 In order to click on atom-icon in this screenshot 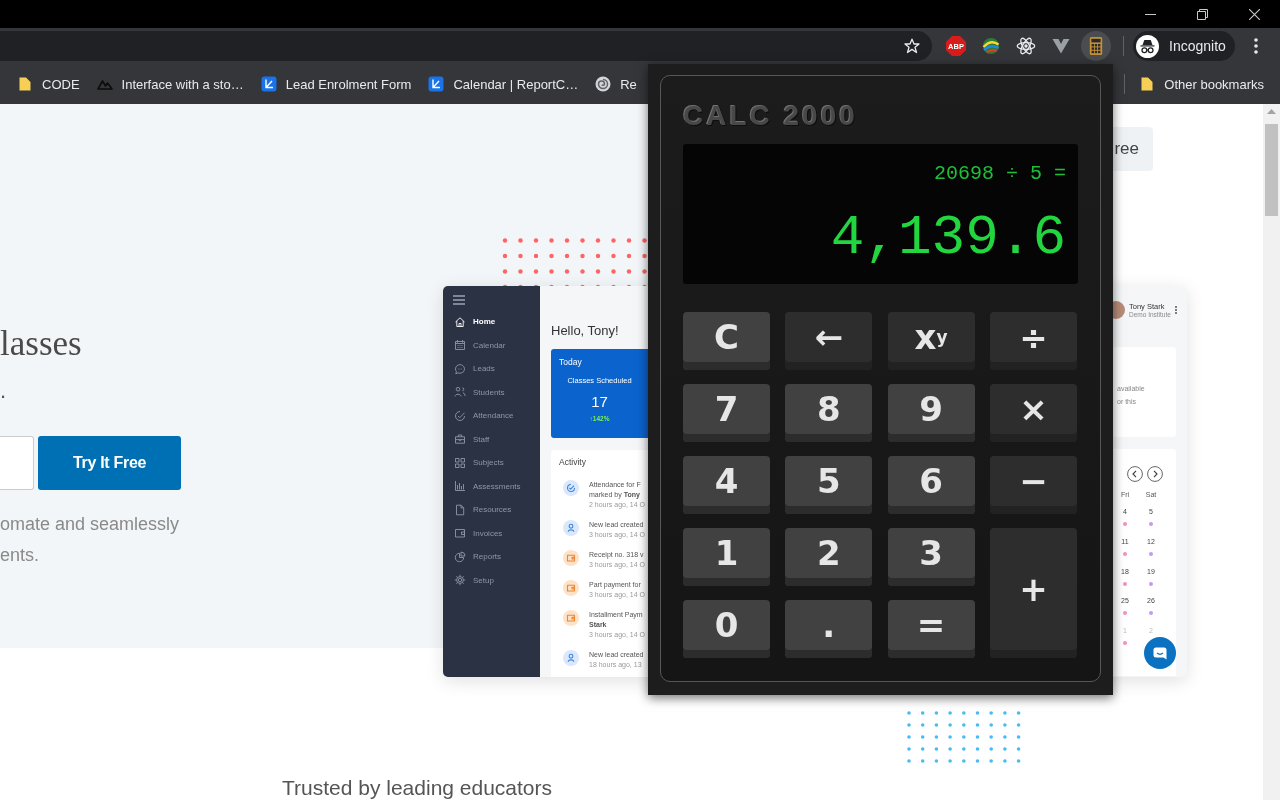, I will do `click(1026, 46)`.